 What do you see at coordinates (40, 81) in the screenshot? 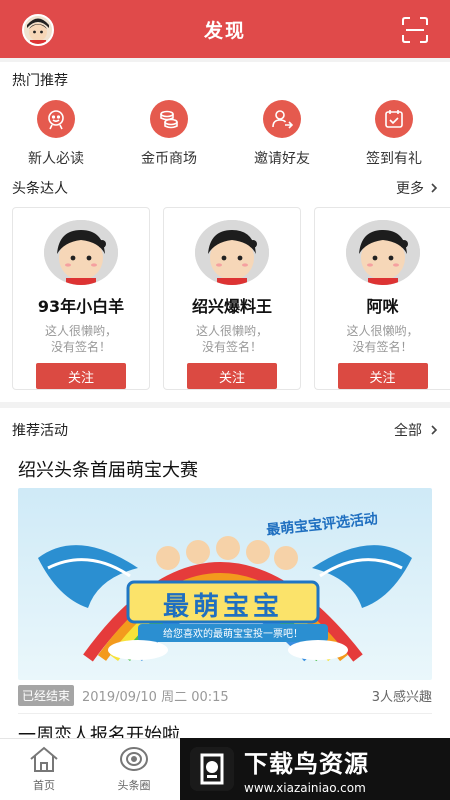
I see `hot-recommend-title: 热门推荐` at bounding box center [40, 81].